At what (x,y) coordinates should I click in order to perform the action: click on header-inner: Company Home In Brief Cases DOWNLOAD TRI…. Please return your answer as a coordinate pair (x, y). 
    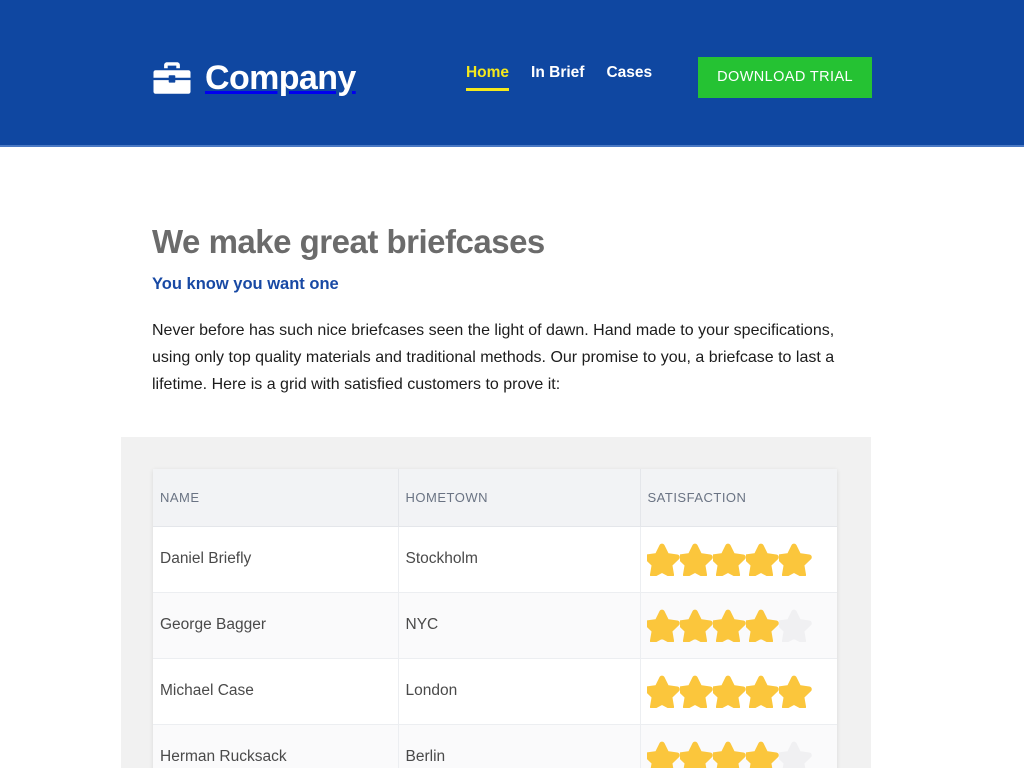
    Looking at the image, I should click on (512, 73).